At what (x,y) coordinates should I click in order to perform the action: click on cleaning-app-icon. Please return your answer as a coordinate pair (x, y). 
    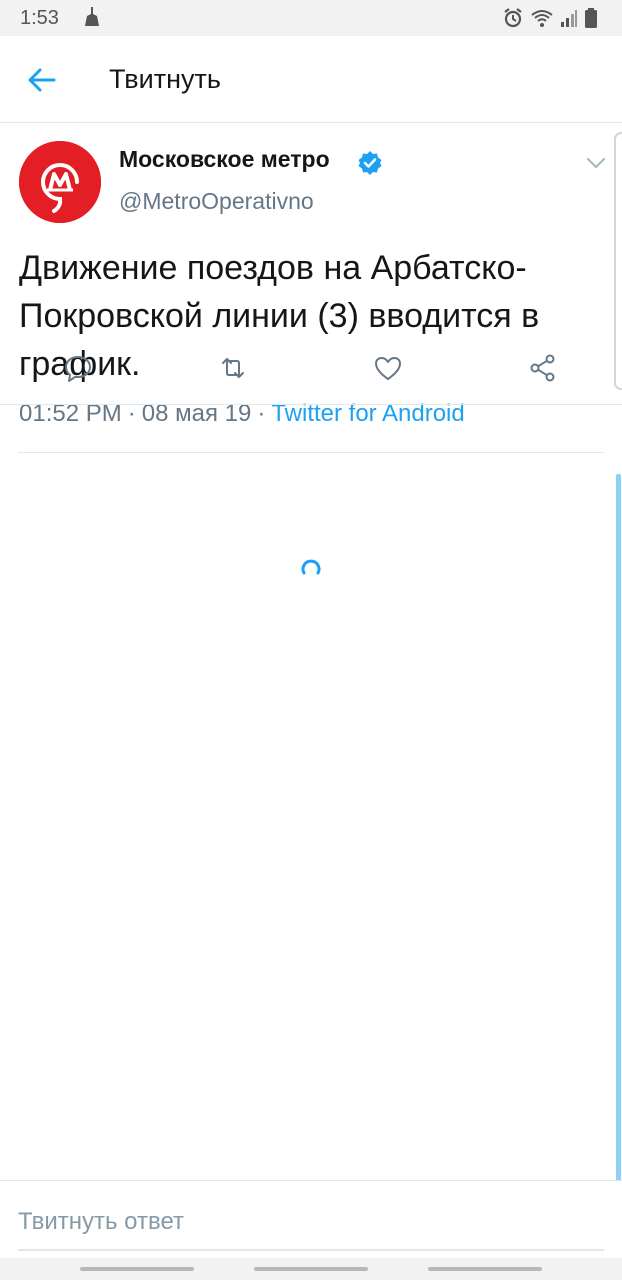
    Looking at the image, I should click on (92, 16).